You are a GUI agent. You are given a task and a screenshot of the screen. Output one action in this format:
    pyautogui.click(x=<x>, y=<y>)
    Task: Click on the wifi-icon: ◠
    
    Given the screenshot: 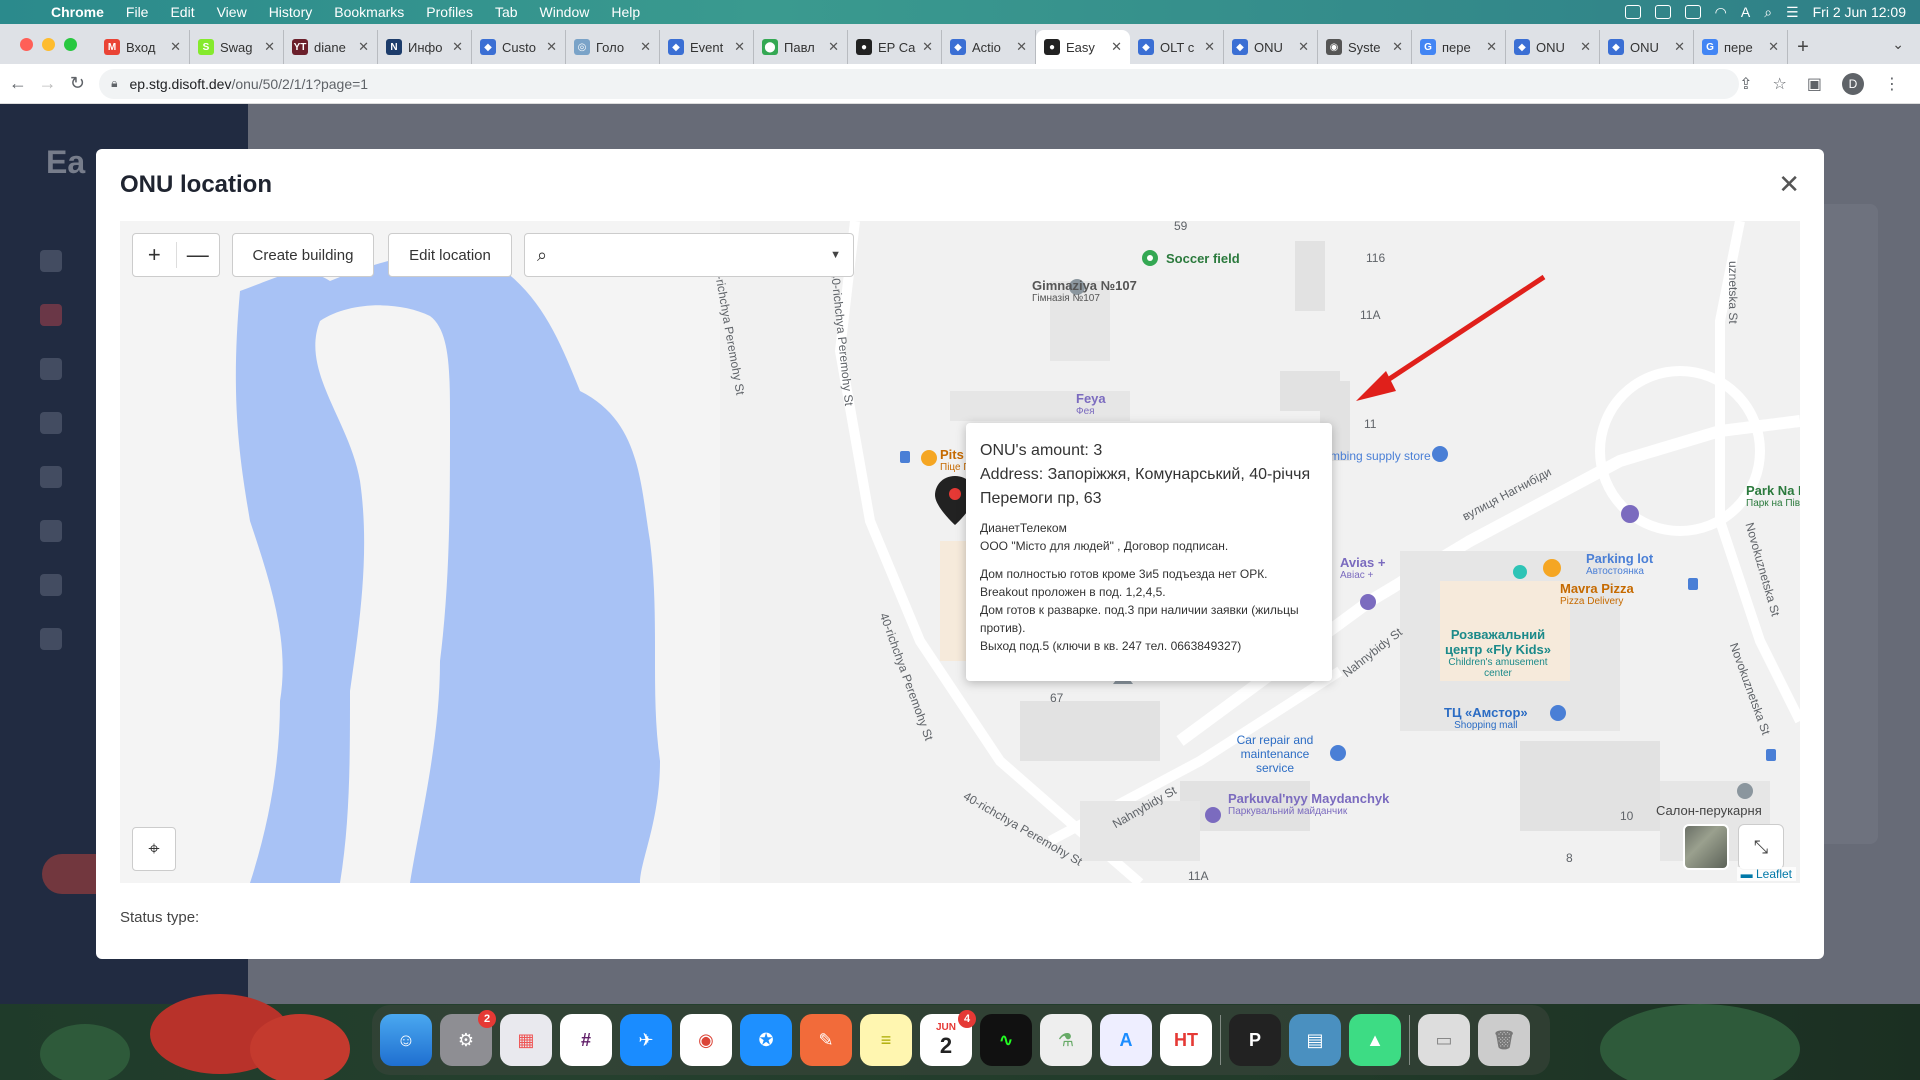 What is the action you would take?
    pyautogui.click(x=1721, y=12)
    